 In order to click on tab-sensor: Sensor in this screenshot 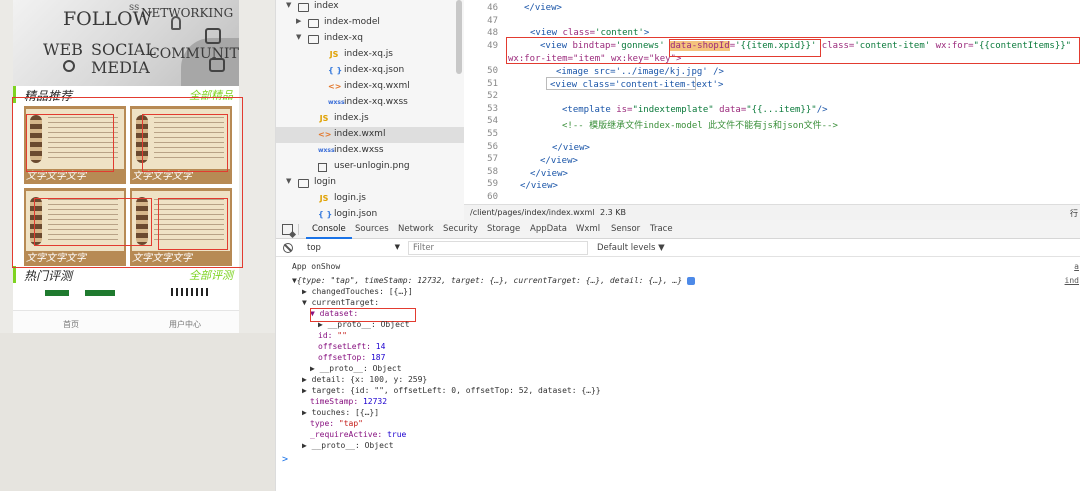, I will do `click(625, 229)`.